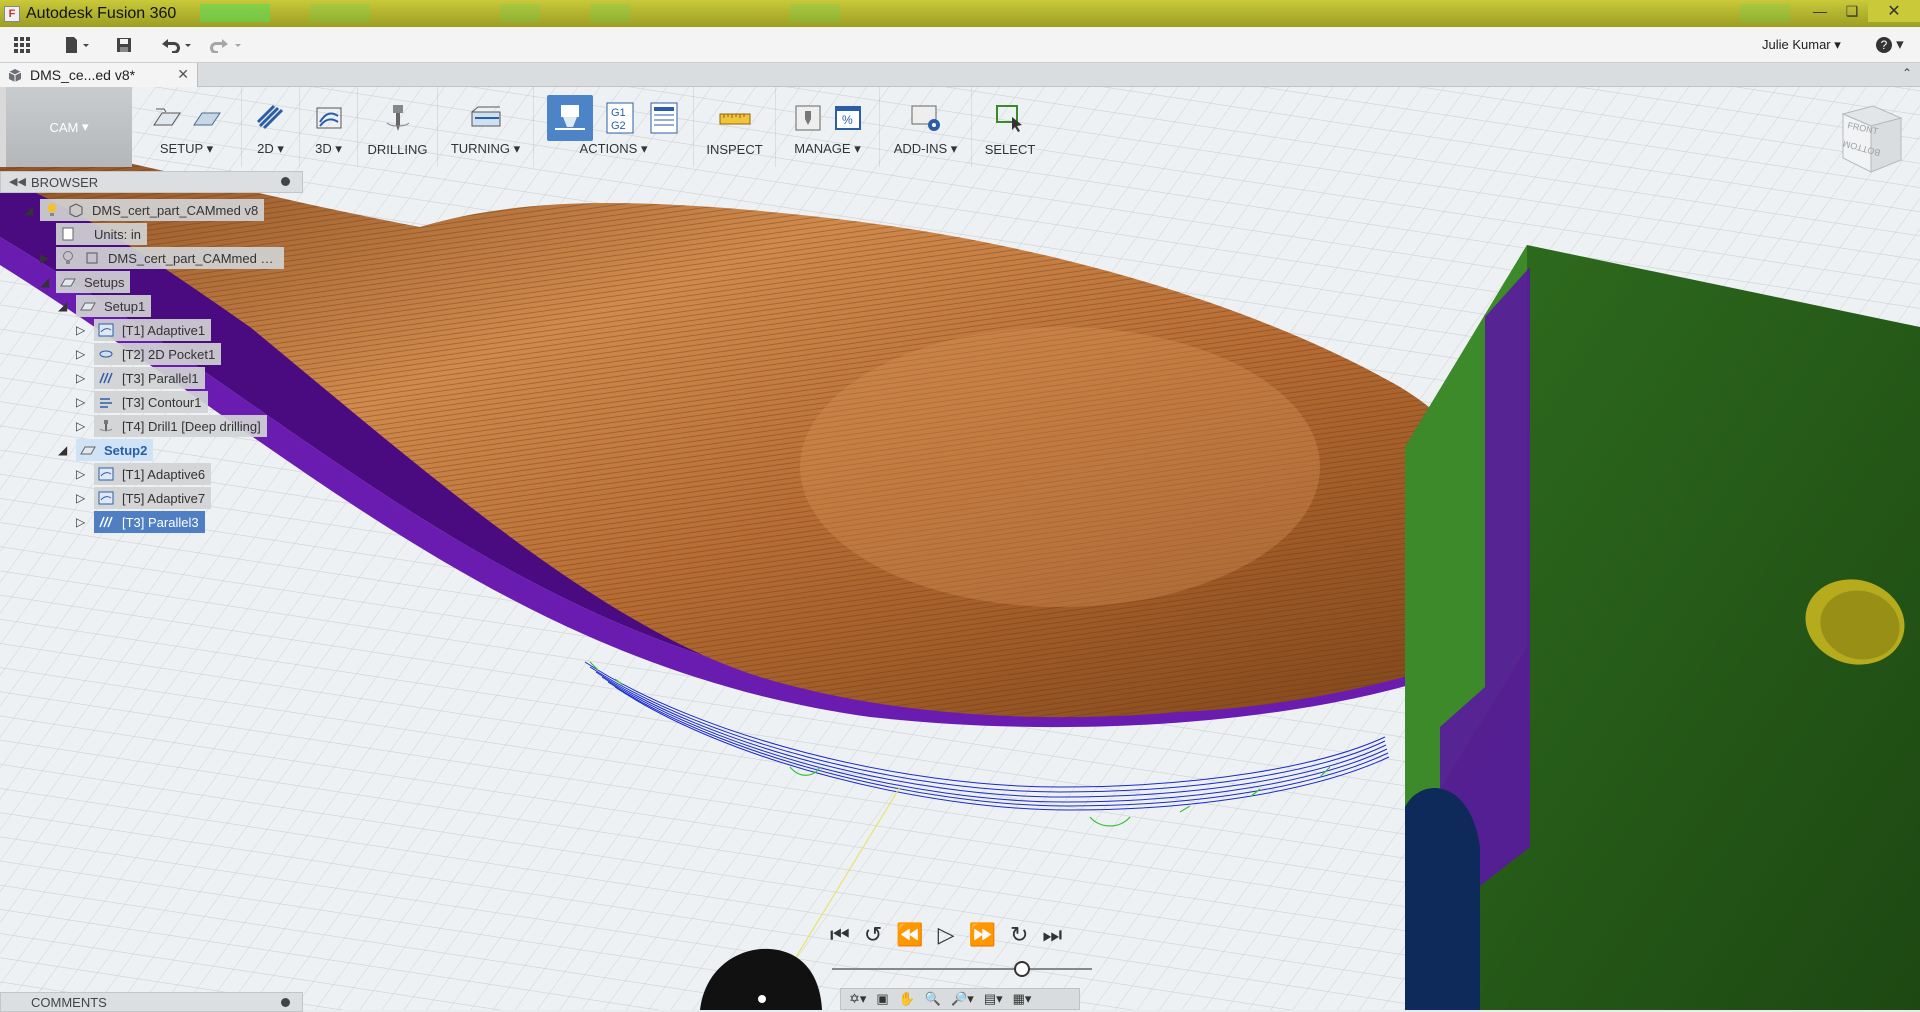  Describe the element at coordinates (68, 282) in the screenshot. I see `setups-folder-icon` at that location.